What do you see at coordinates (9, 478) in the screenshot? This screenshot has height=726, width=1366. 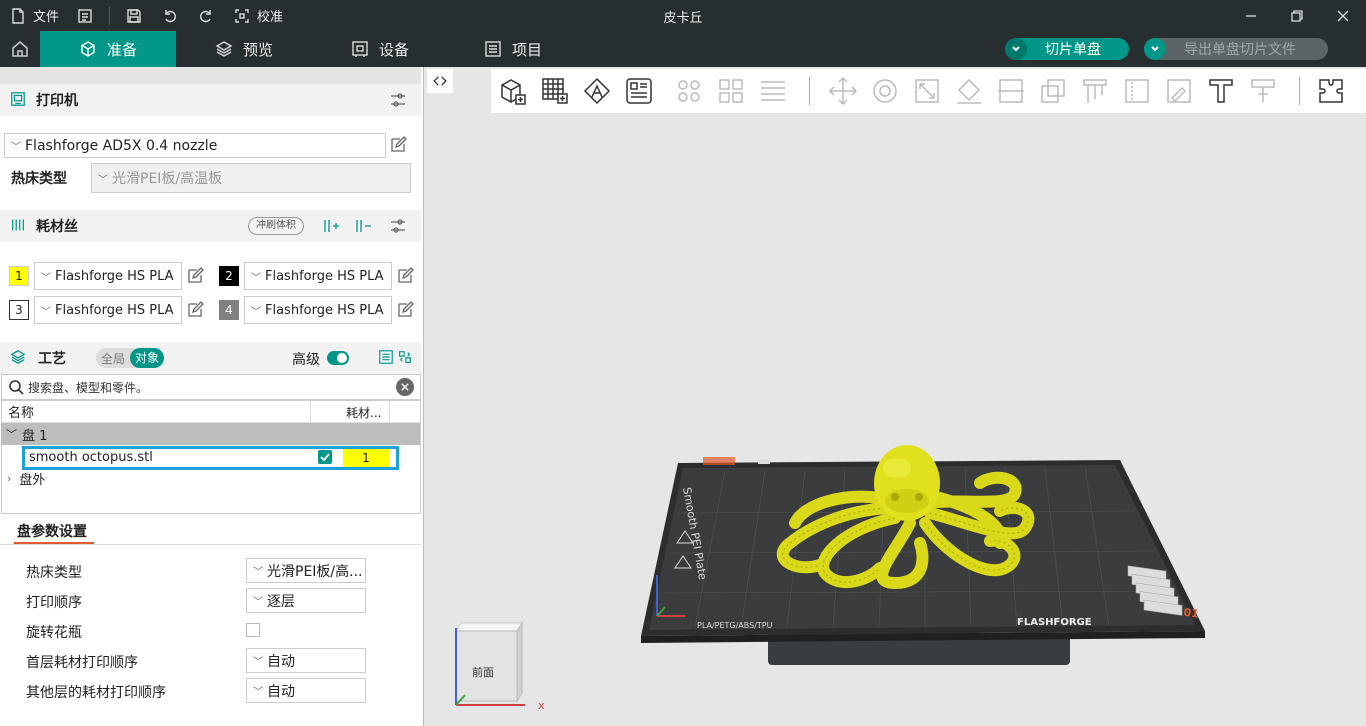 I see `chevron-right-icon: ›` at bounding box center [9, 478].